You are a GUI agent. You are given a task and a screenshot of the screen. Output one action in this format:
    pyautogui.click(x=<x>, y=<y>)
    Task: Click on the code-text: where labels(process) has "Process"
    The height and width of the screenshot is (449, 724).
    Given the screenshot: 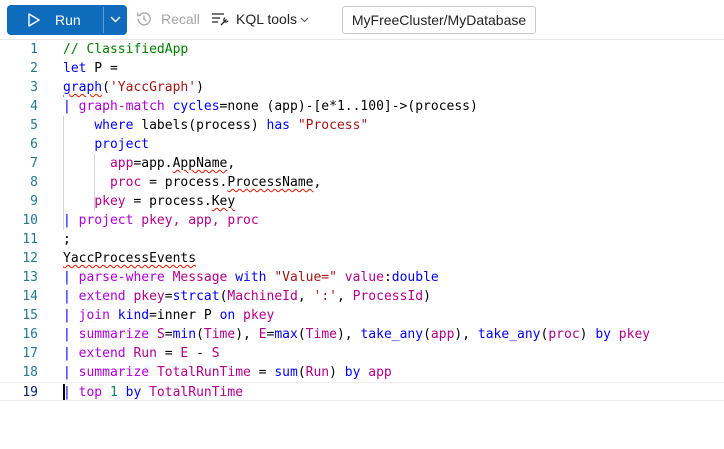 What is the action you would take?
    pyautogui.click(x=215, y=125)
    